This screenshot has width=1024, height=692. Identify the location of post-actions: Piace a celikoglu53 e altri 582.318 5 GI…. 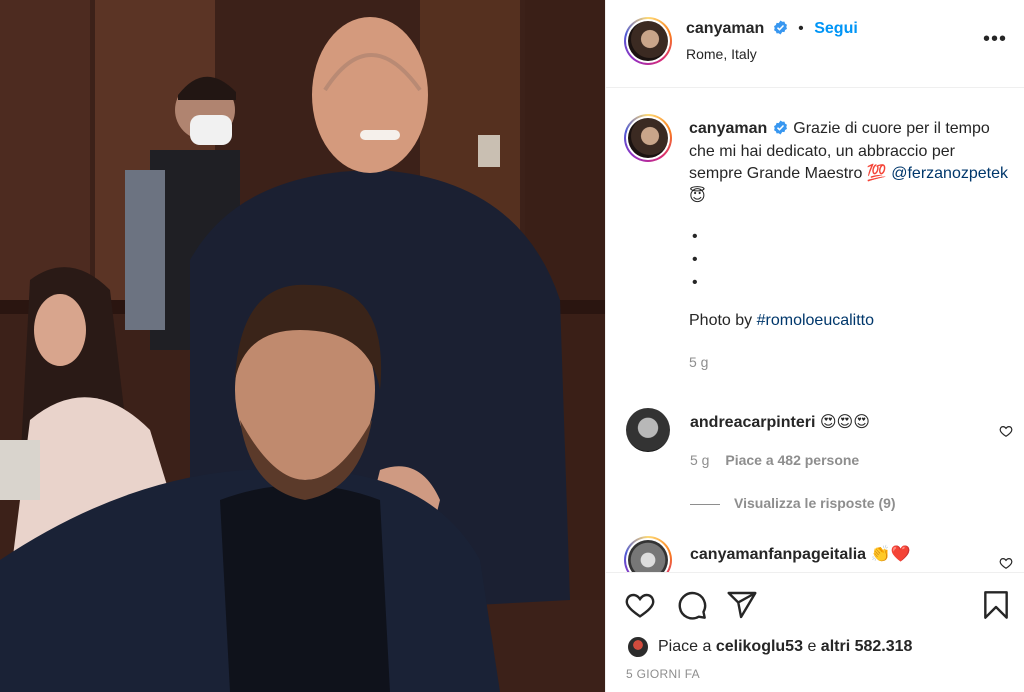
(815, 632).